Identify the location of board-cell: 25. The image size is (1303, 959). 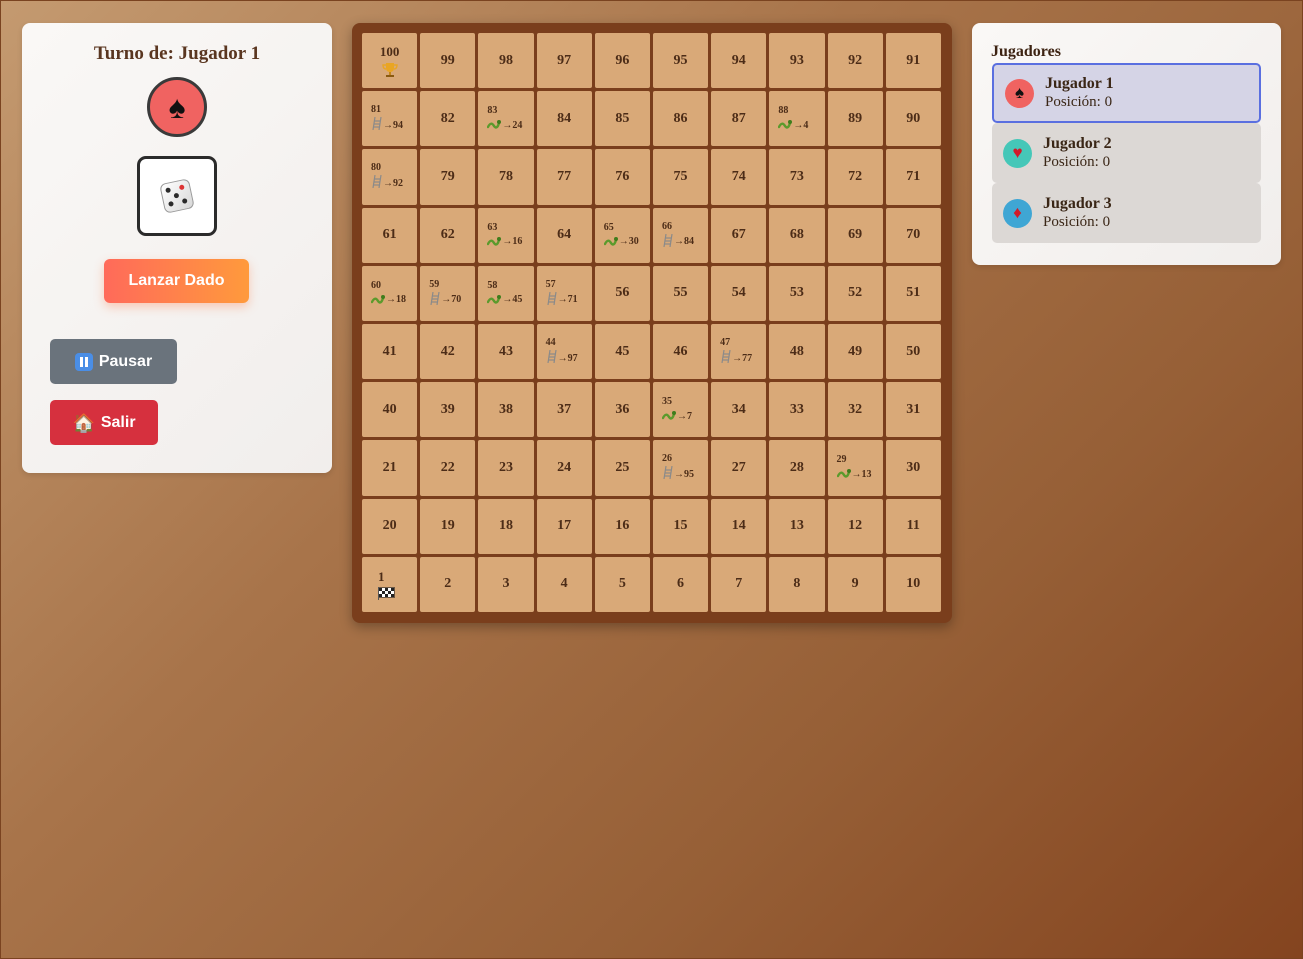
(622, 468).